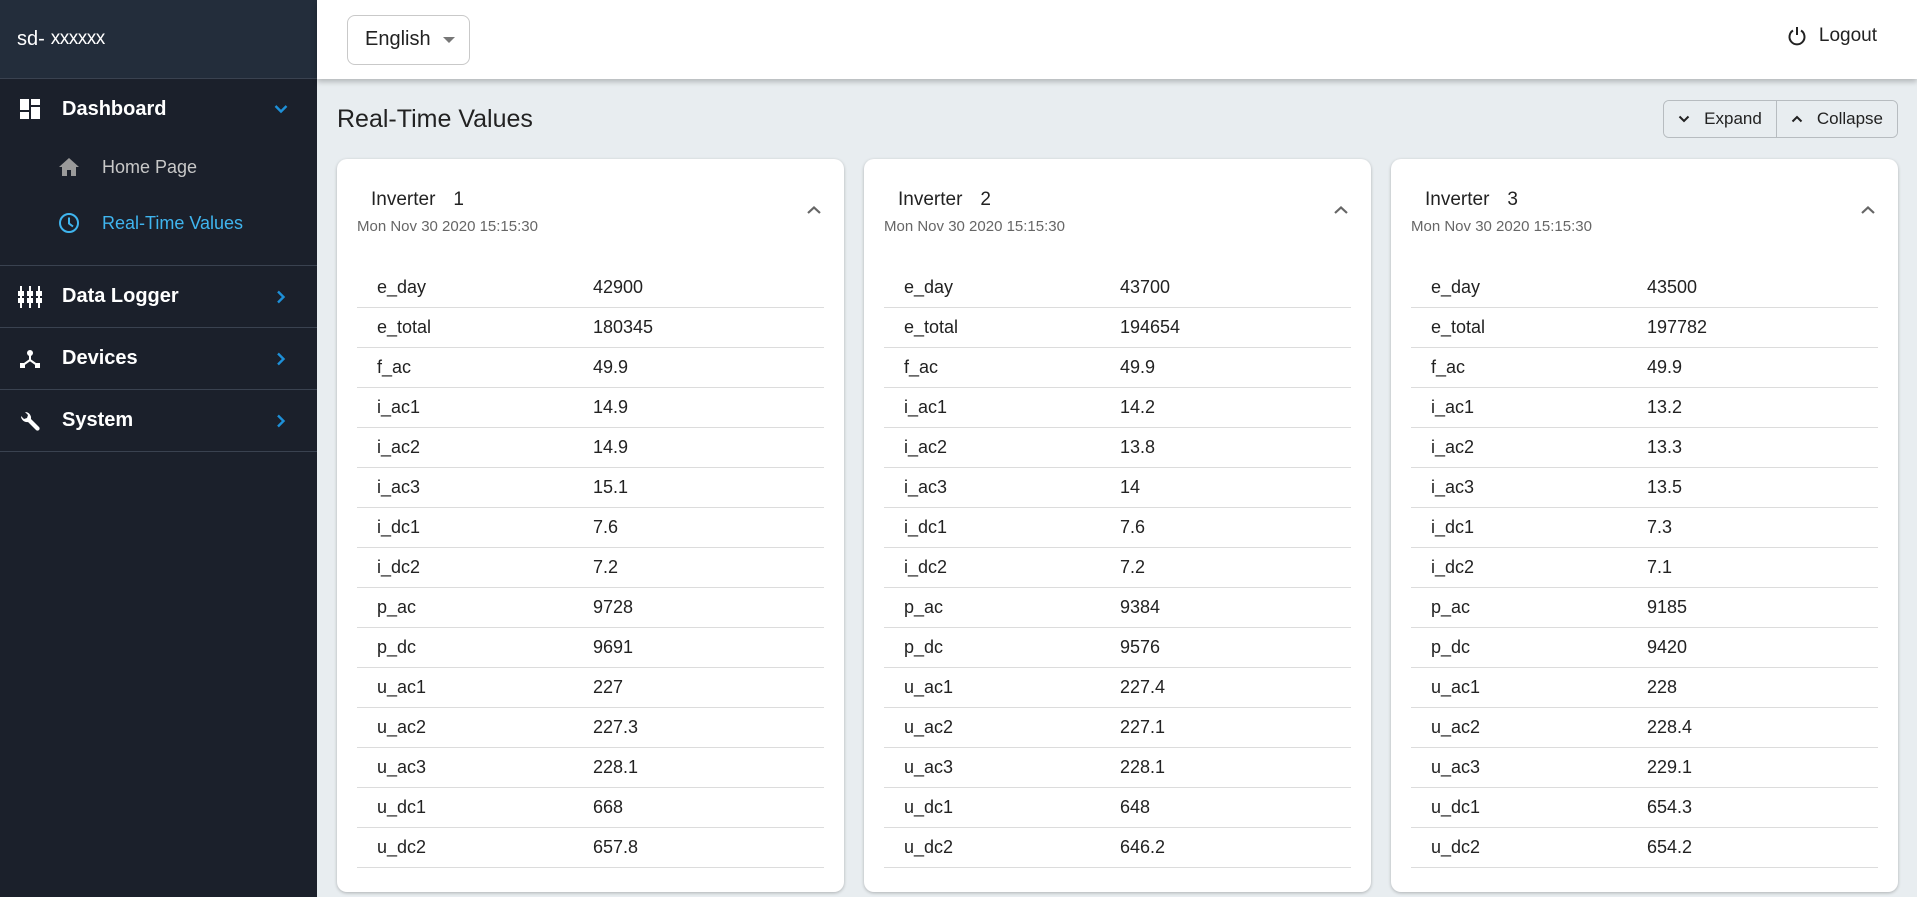 The width and height of the screenshot is (1917, 897). Describe the element at coordinates (1797, 36) in the screenshot. I see `power-icon` at that location.